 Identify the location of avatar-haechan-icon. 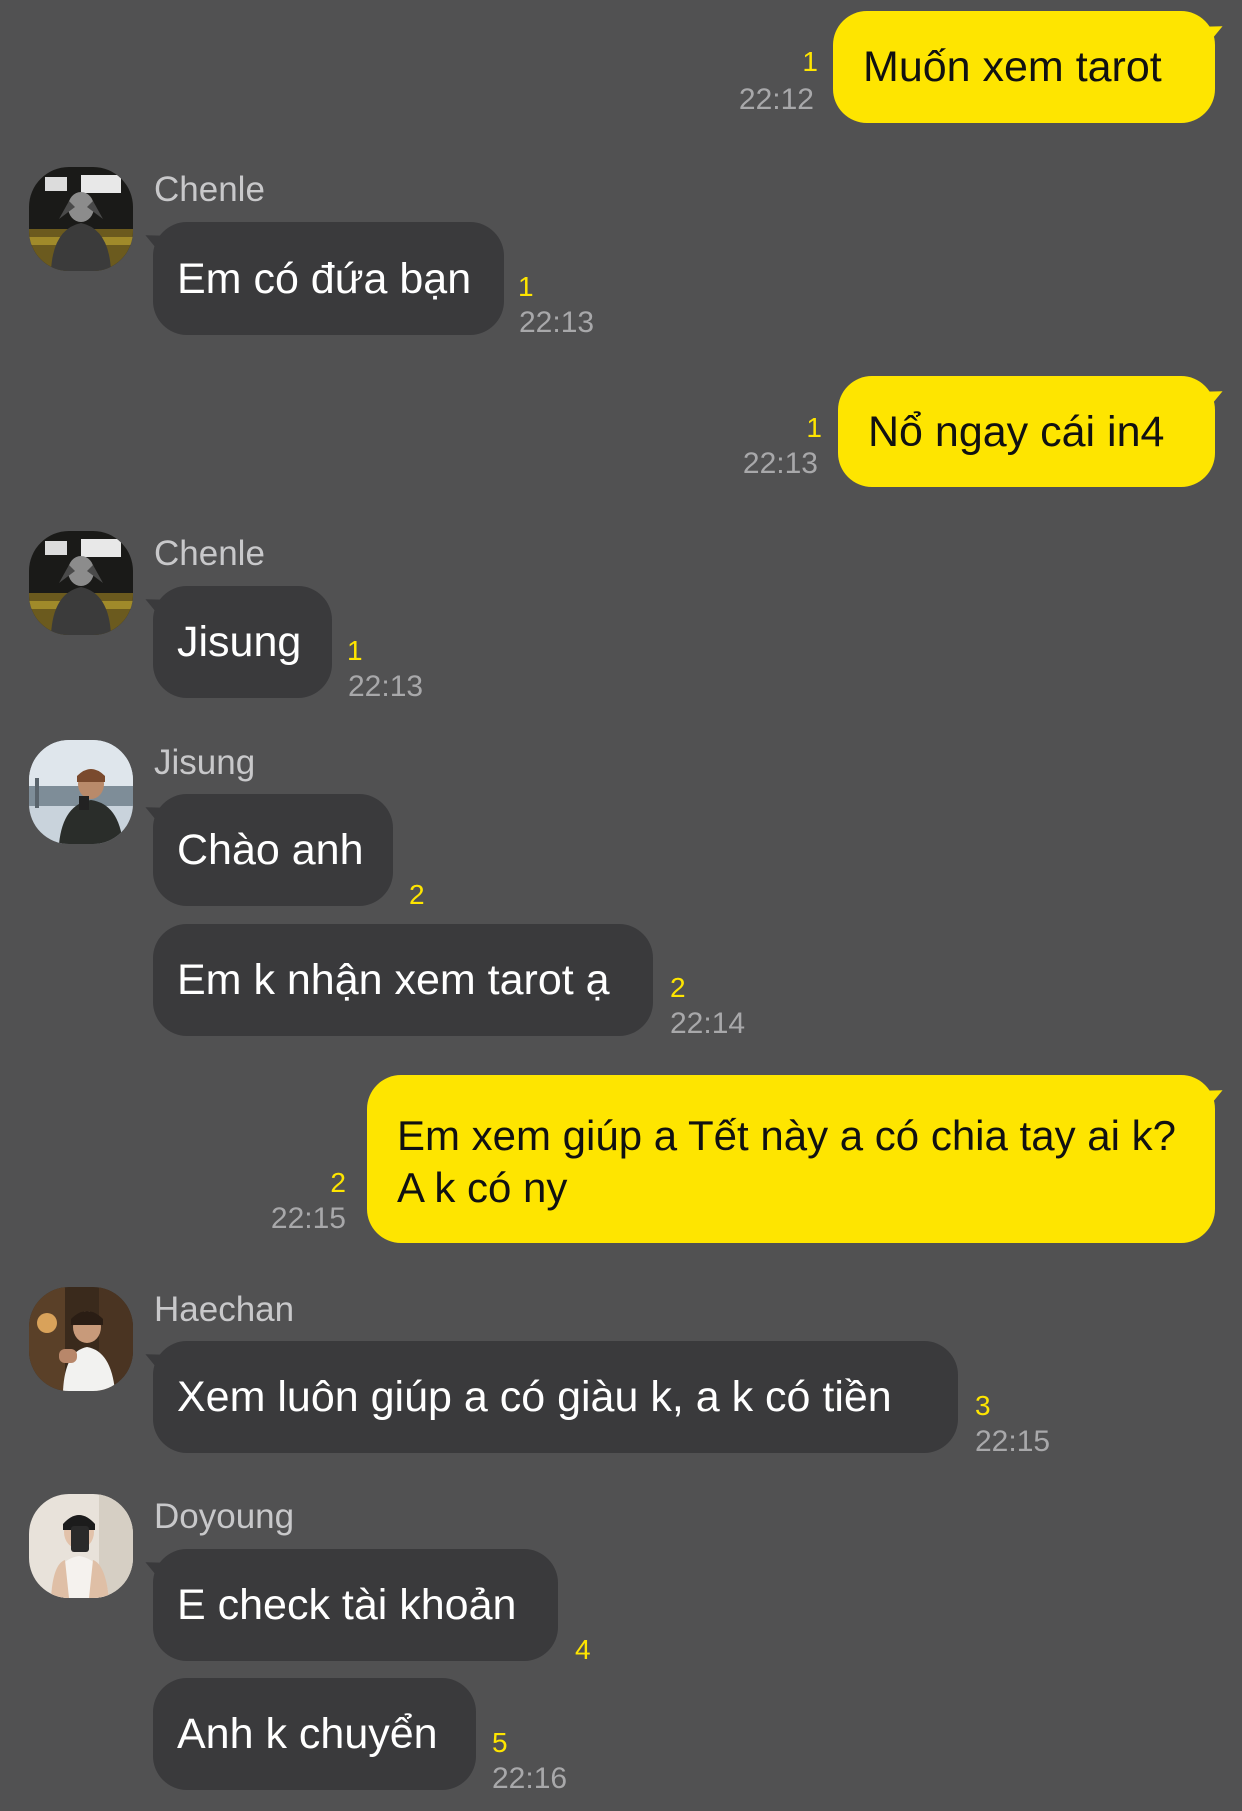
(81, 1339).